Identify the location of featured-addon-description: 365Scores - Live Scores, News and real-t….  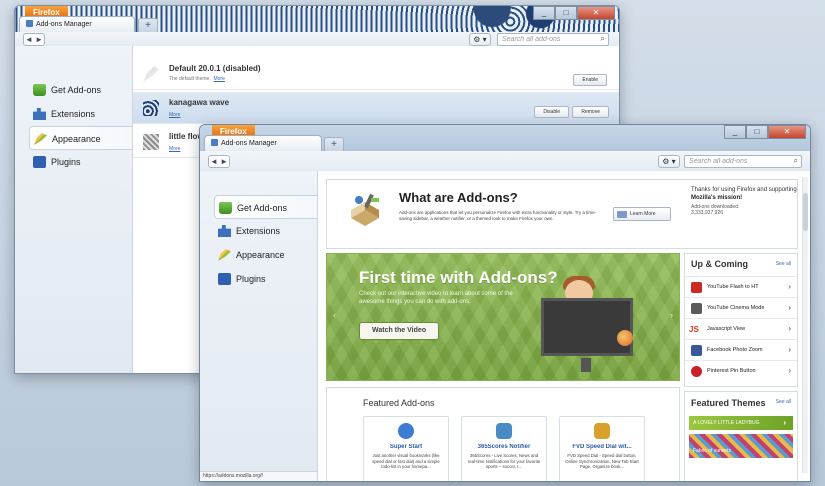
(504, 461).